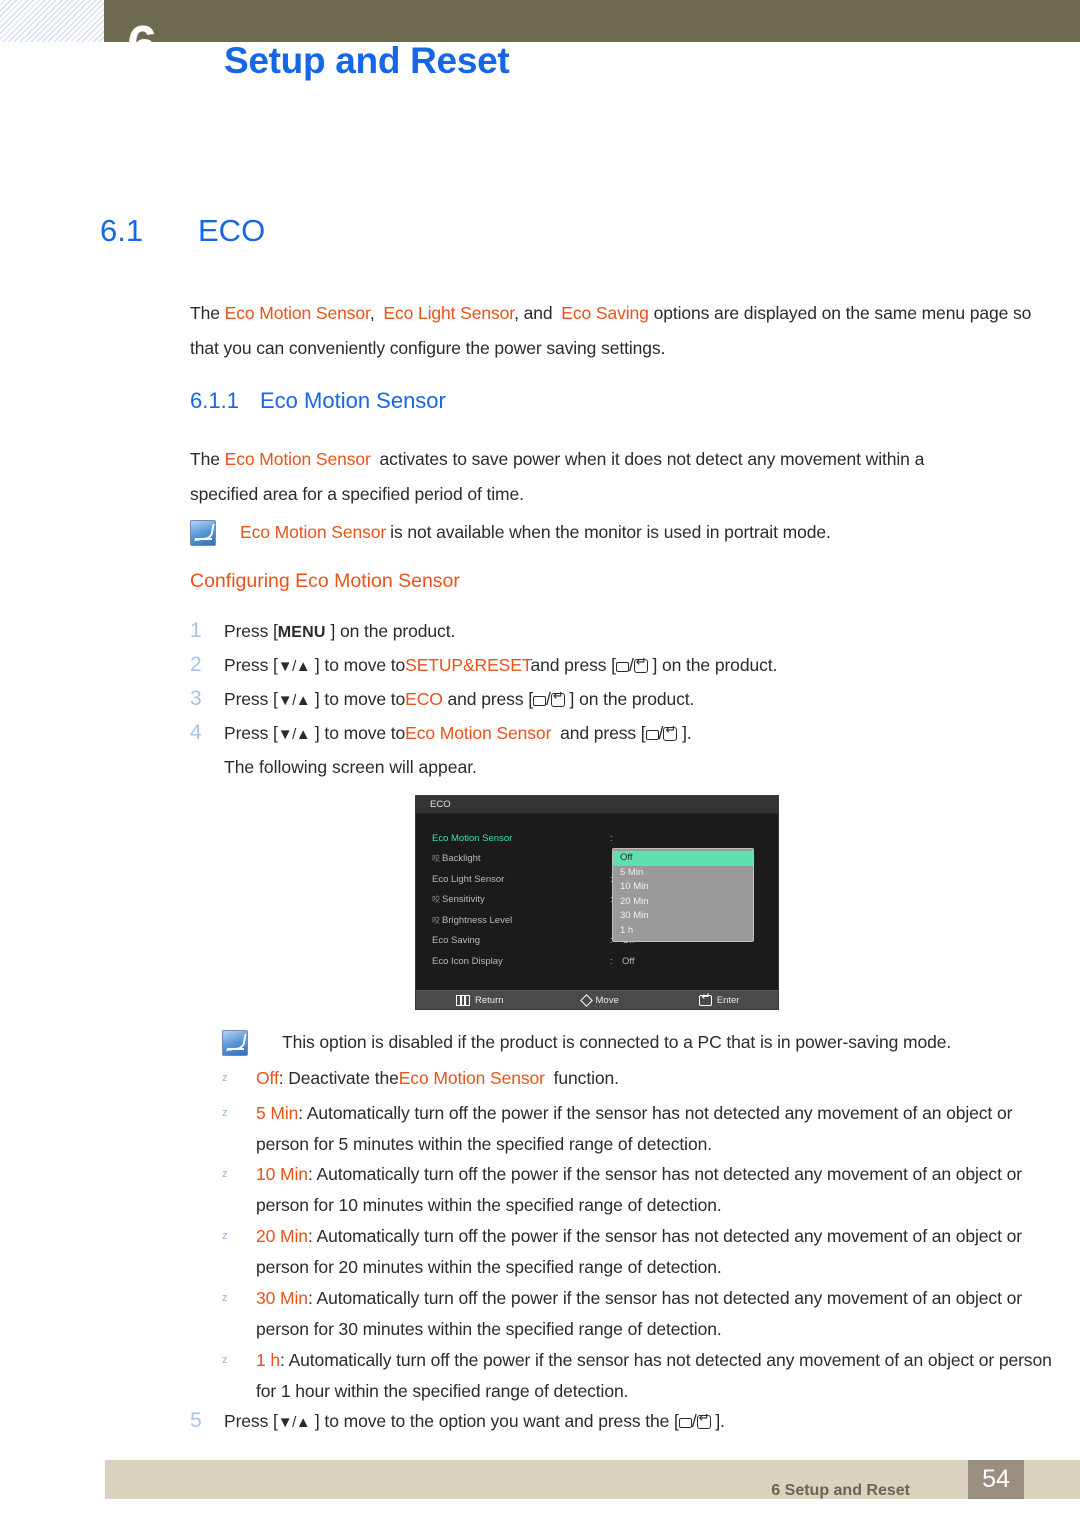 The image size is (1080, 1527). Describe the element at coordinates (251, 699) in the screenshot. I see `step-3-pre: Press [` at that location.